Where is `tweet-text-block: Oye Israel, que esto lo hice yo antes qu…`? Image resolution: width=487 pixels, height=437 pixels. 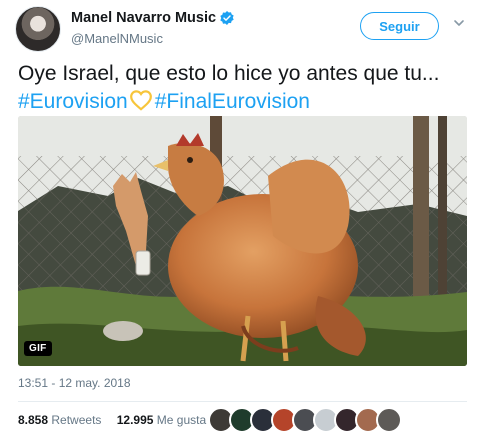
tweet-text-block: Oye Israel, que esto lo hice yo antes qu… is located at coordinates (248, 88).